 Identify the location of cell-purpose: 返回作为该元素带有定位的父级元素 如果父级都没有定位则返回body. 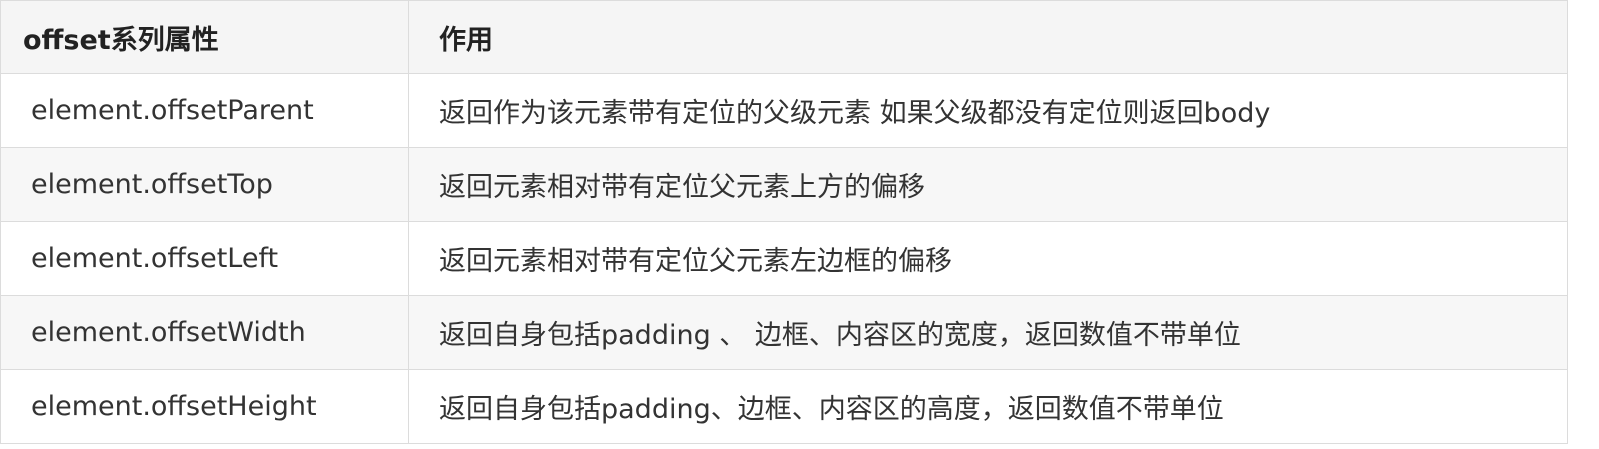
(988, 110).